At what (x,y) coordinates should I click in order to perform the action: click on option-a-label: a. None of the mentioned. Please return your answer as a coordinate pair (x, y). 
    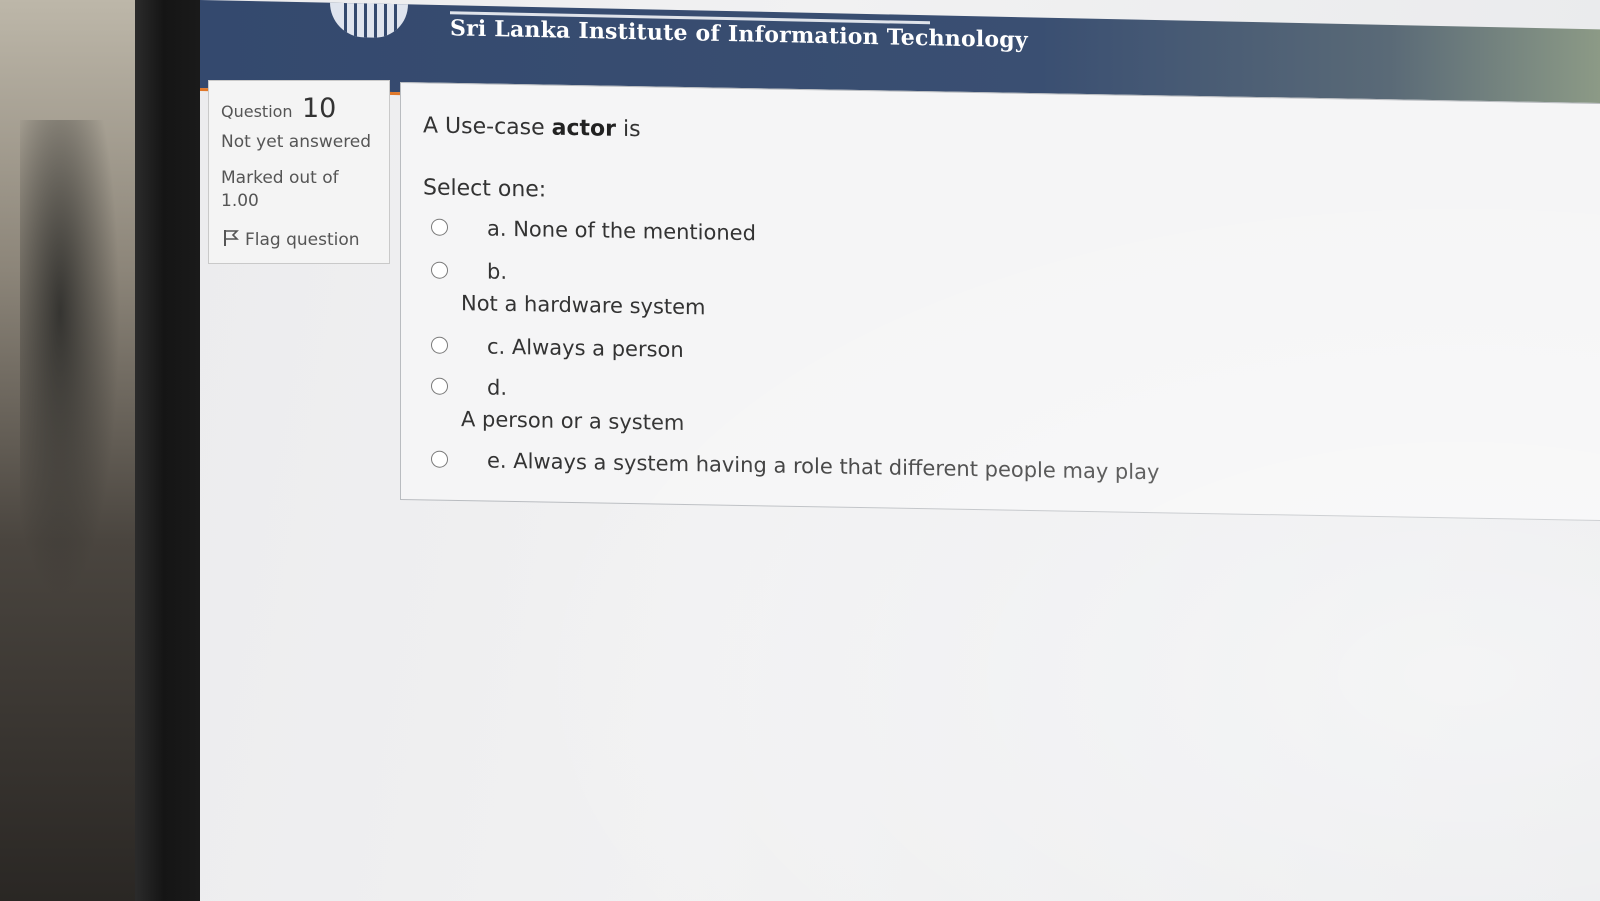
    Looking at the image, I should click on (621, 231).